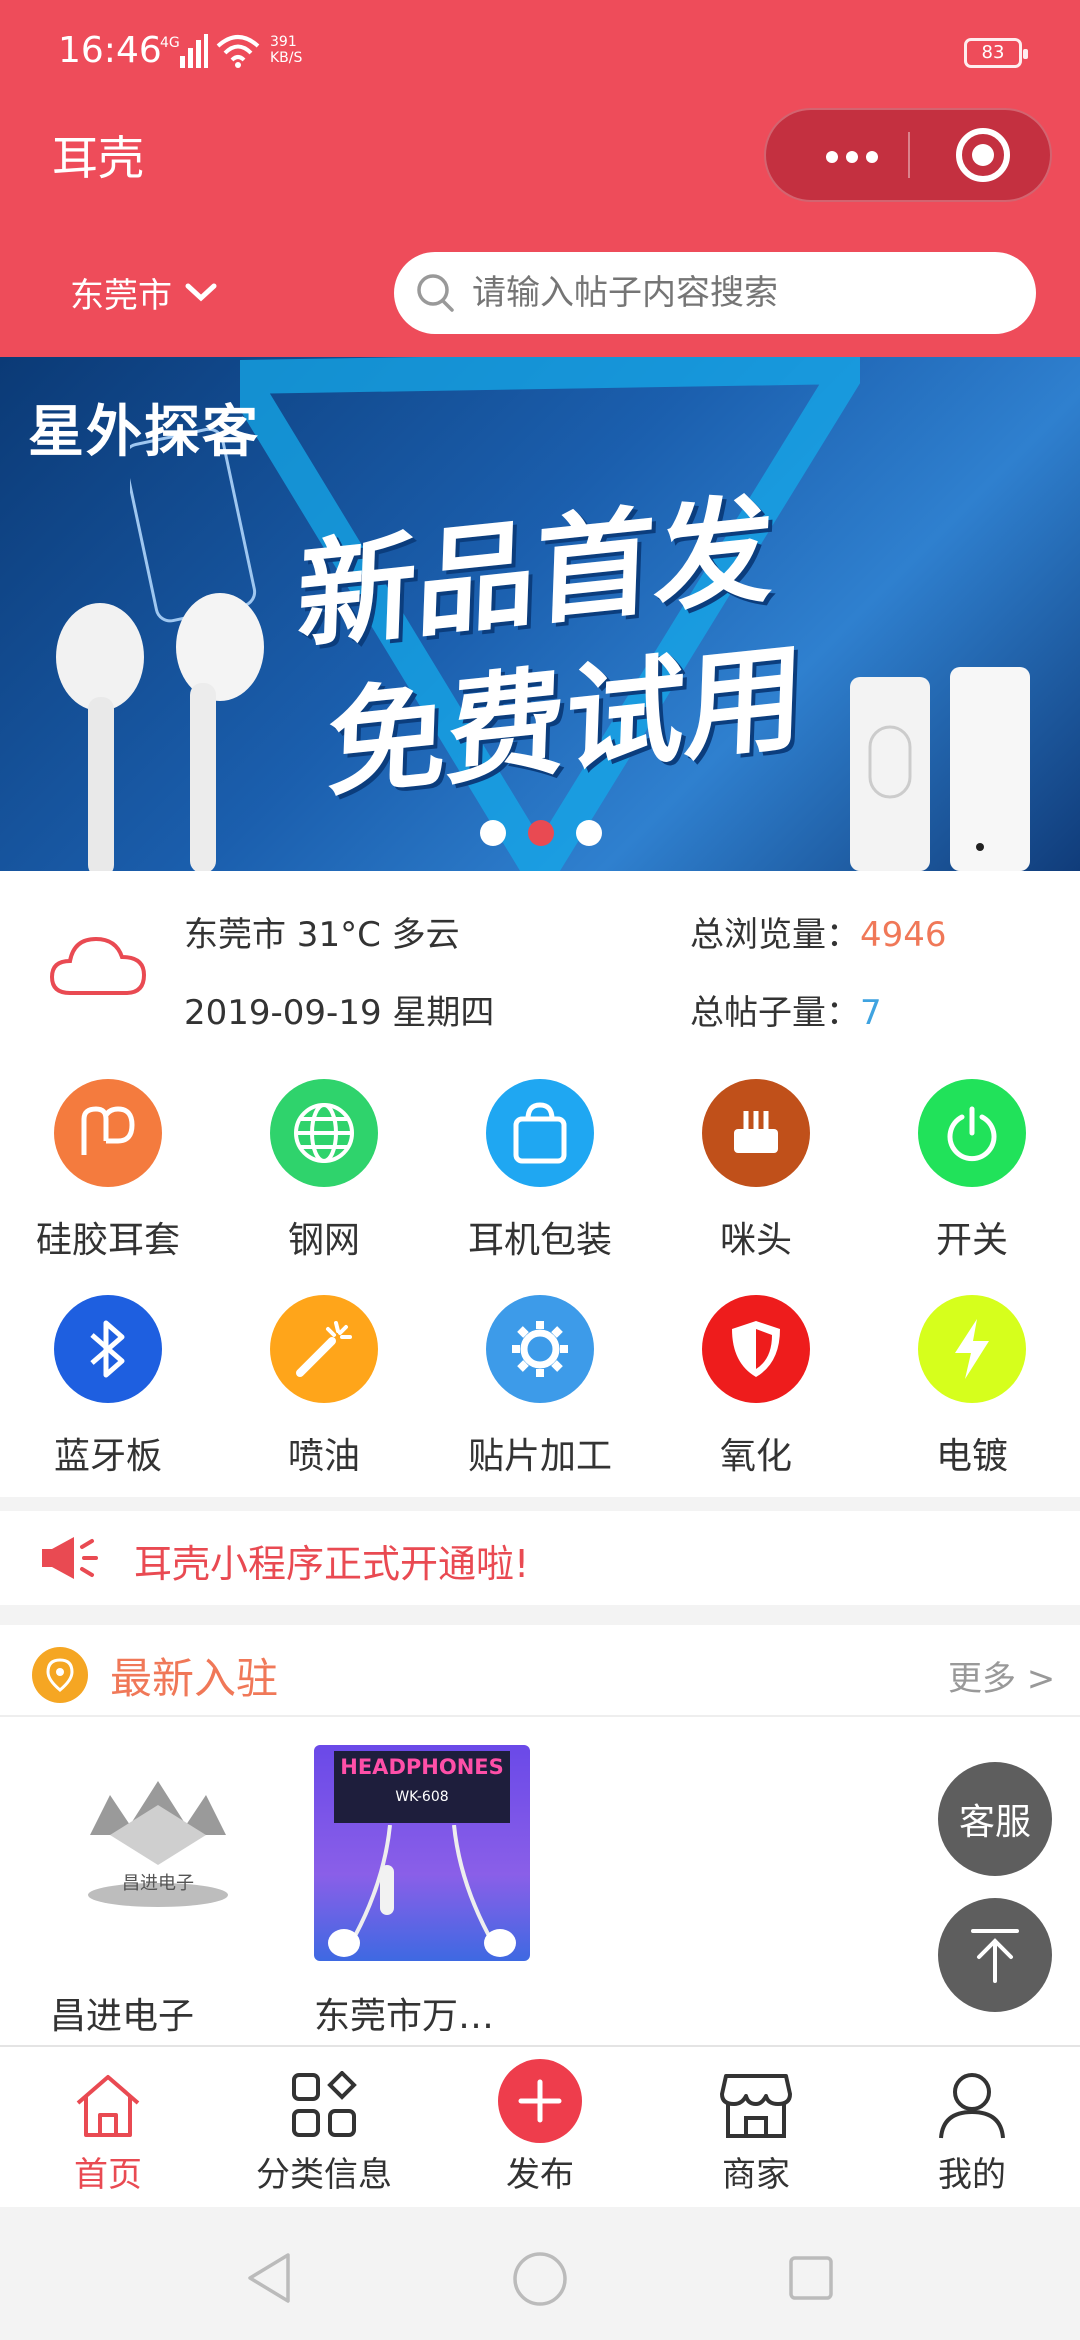 The image size is (1080, 2340). I want to click on city-label: 东莞市, so click(121, 296).